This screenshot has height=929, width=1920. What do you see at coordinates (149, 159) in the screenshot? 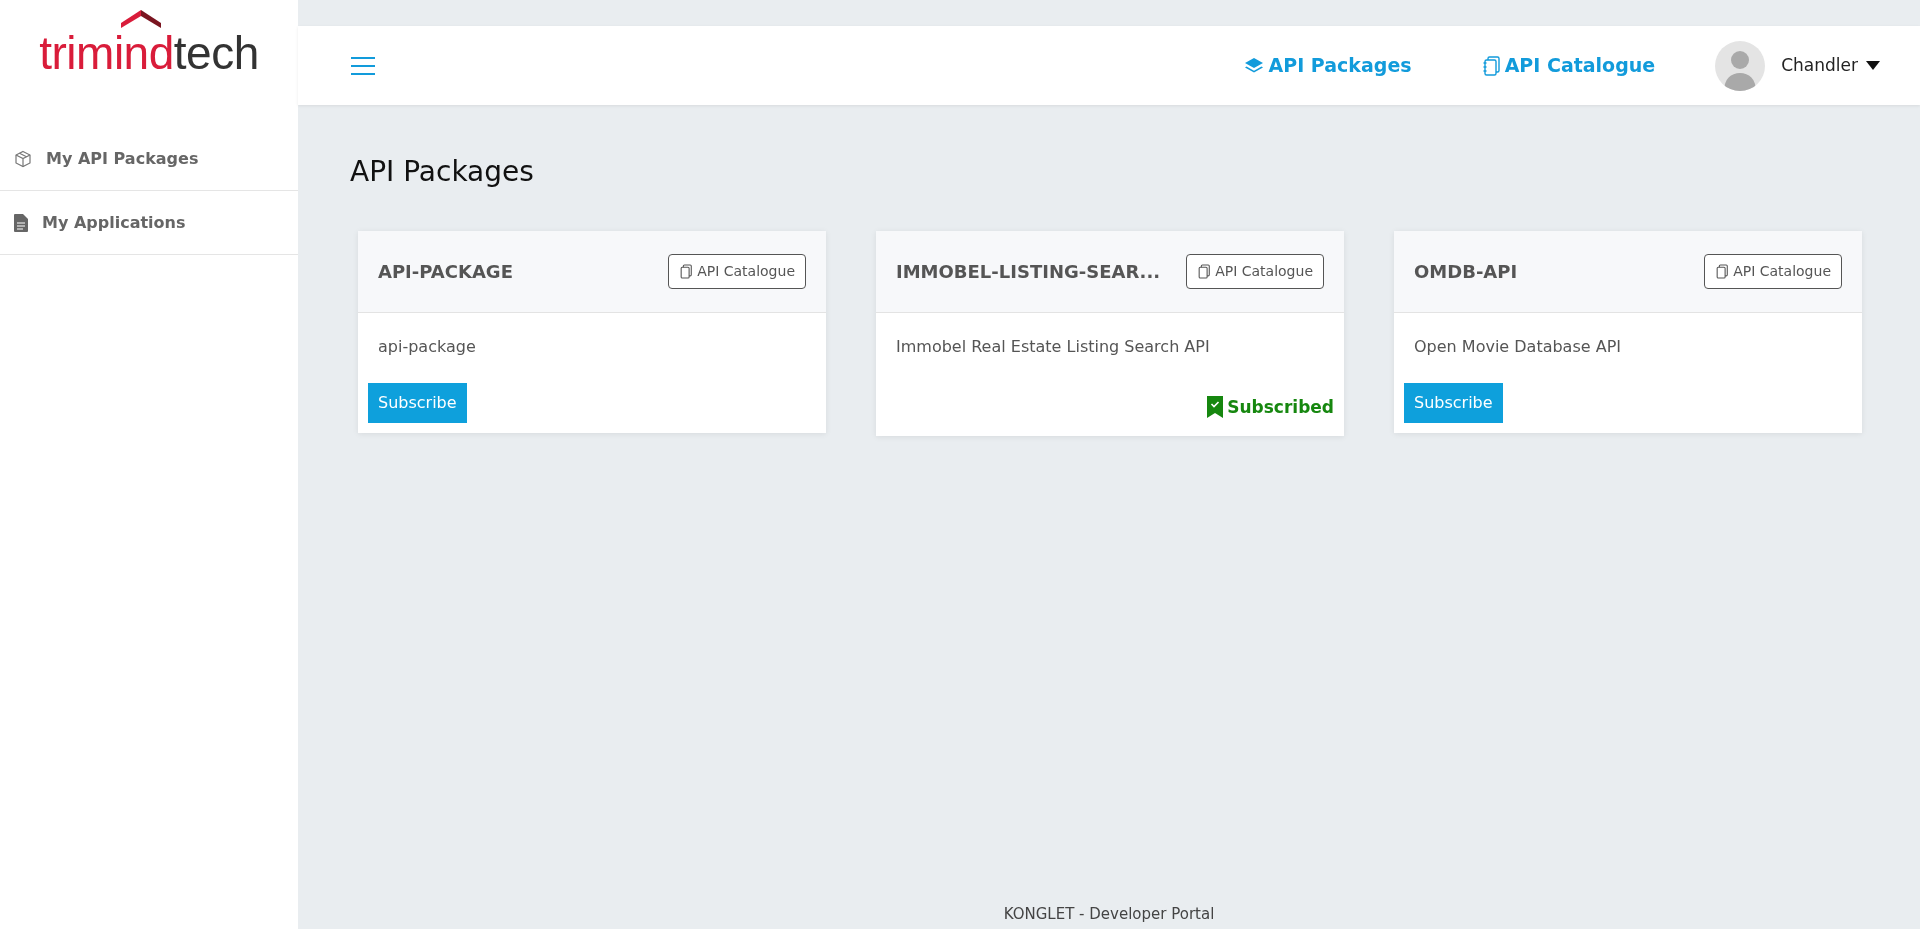
I see `sidebar-item: My API Packages` at bounding box center [149, 159].